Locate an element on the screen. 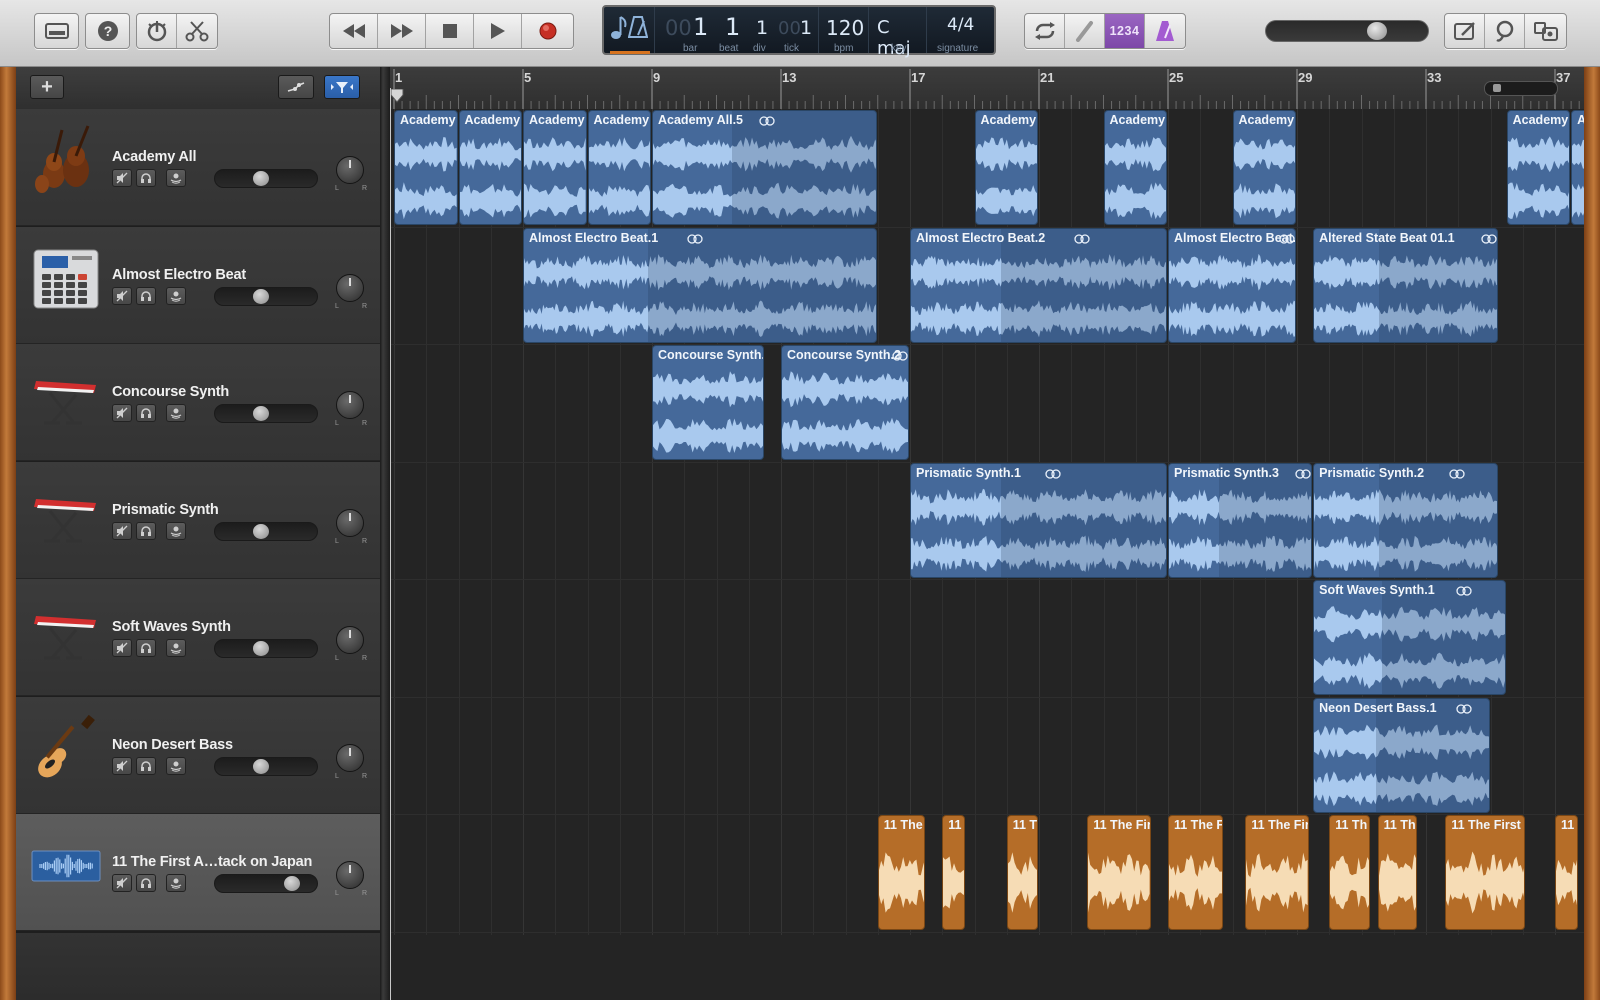 The image size is (1600, 1000). software-instrument-region: Almost Electro Beat.1 is located at coordinates (700, 285).